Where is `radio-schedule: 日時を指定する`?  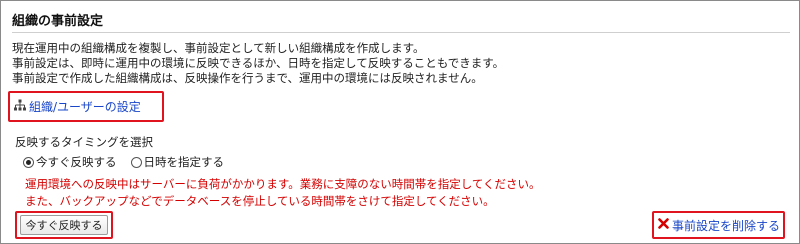
radio-schedule: 日時を指定する is located at coordinates (177, 162).